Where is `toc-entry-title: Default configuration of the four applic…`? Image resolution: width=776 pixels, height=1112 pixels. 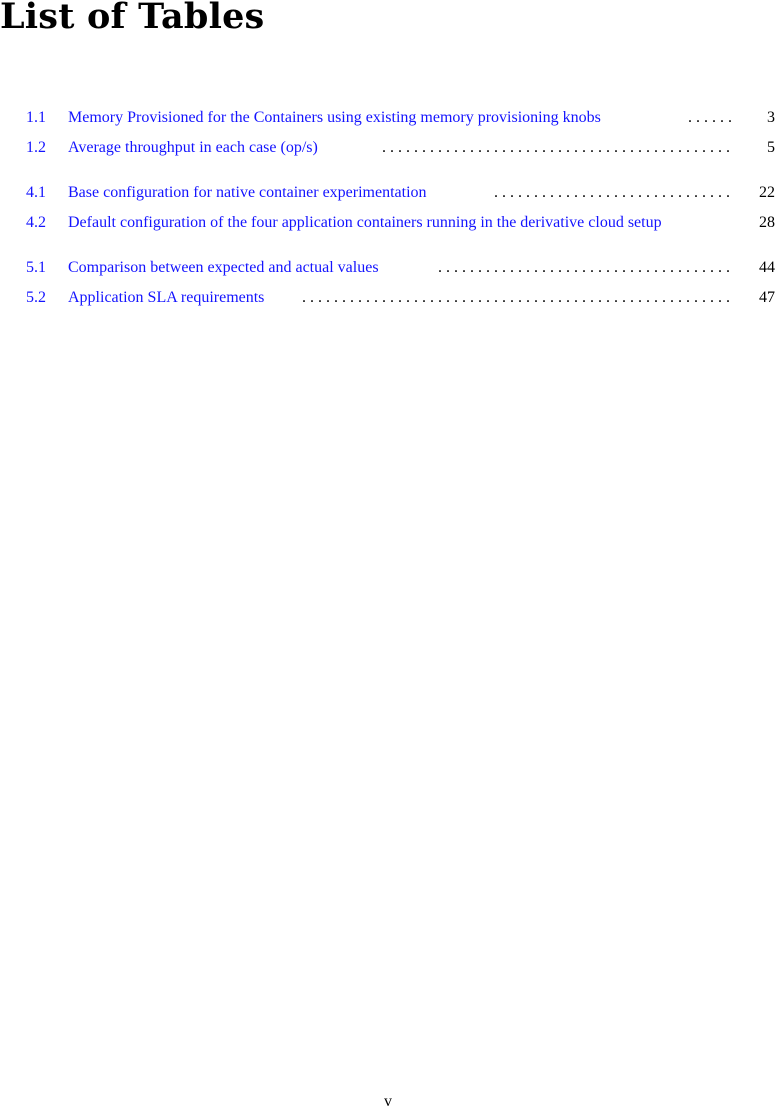
toc-entry-title: Default configuration of the four applic… is located at coordinates (365, 223).